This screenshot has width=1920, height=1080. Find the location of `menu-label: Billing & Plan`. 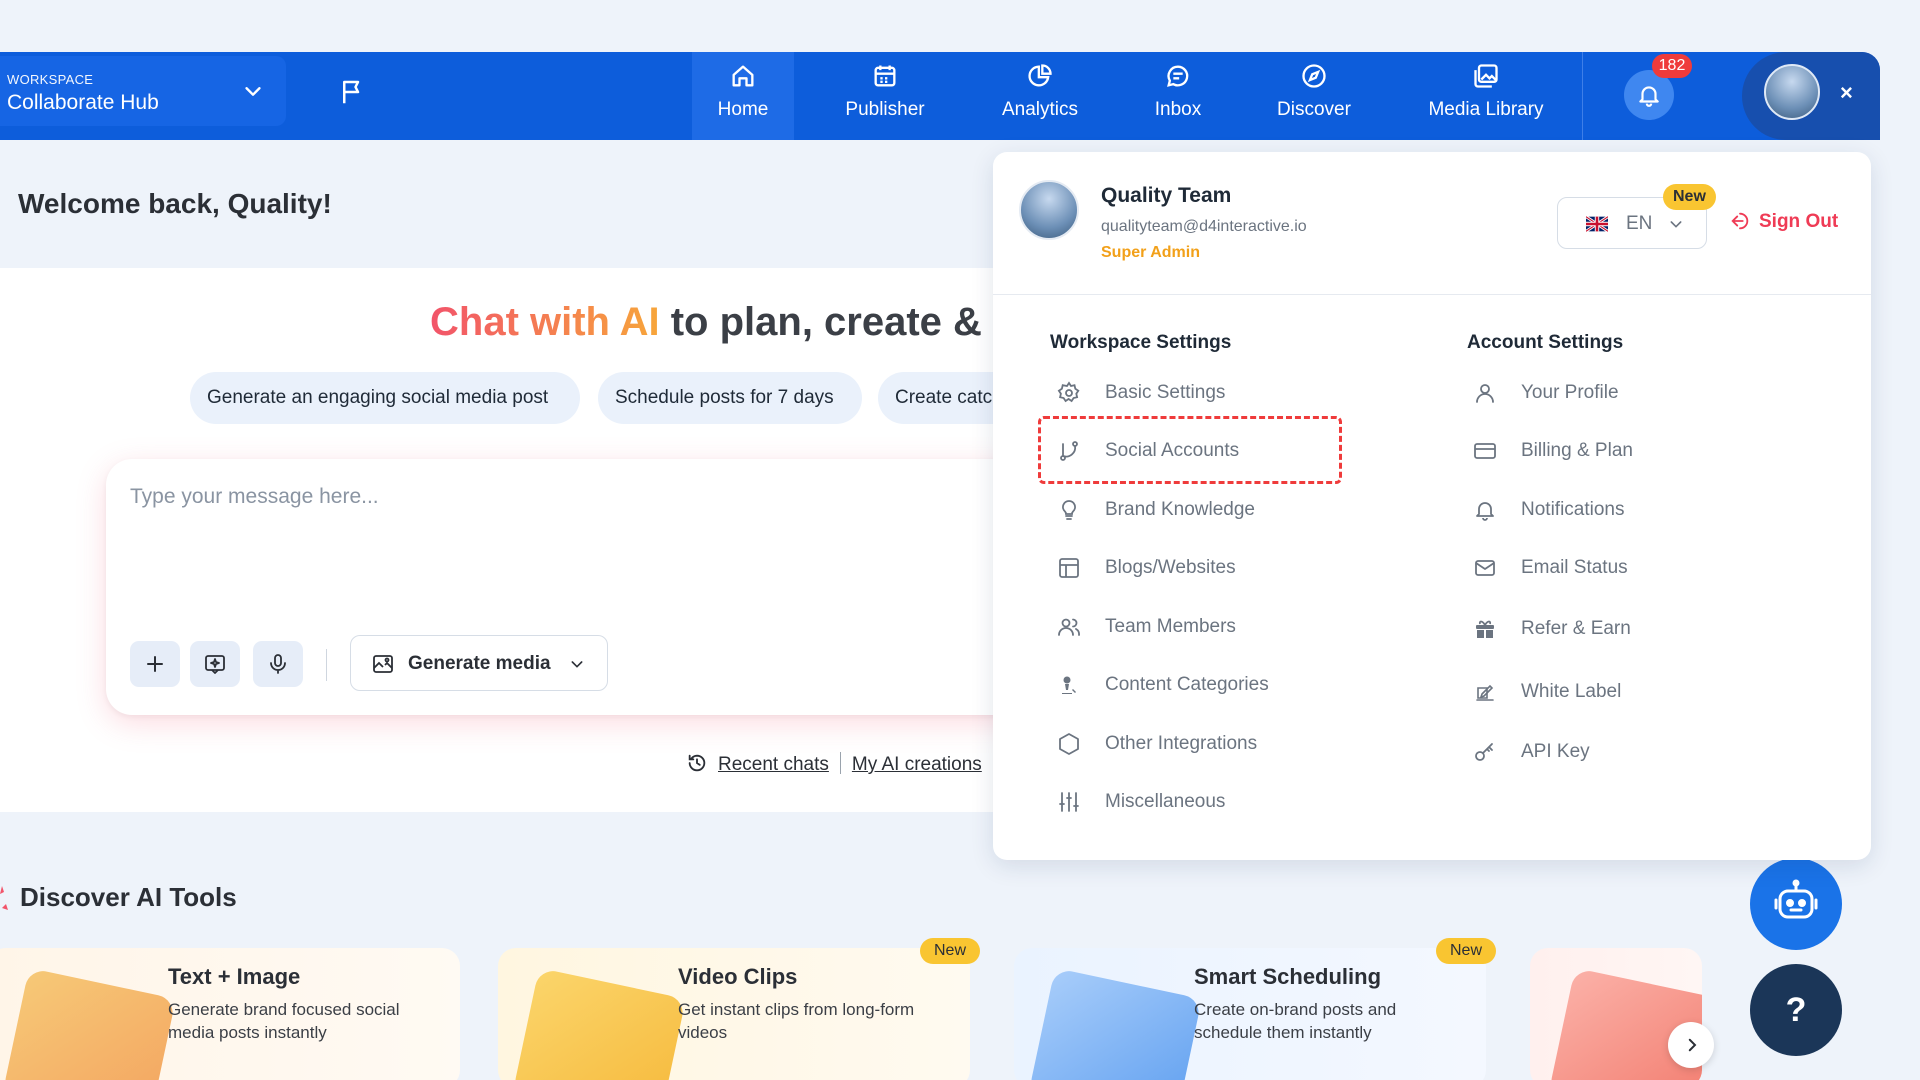

menu-label: Billing & Plan is located at coordinates (1577, 450).